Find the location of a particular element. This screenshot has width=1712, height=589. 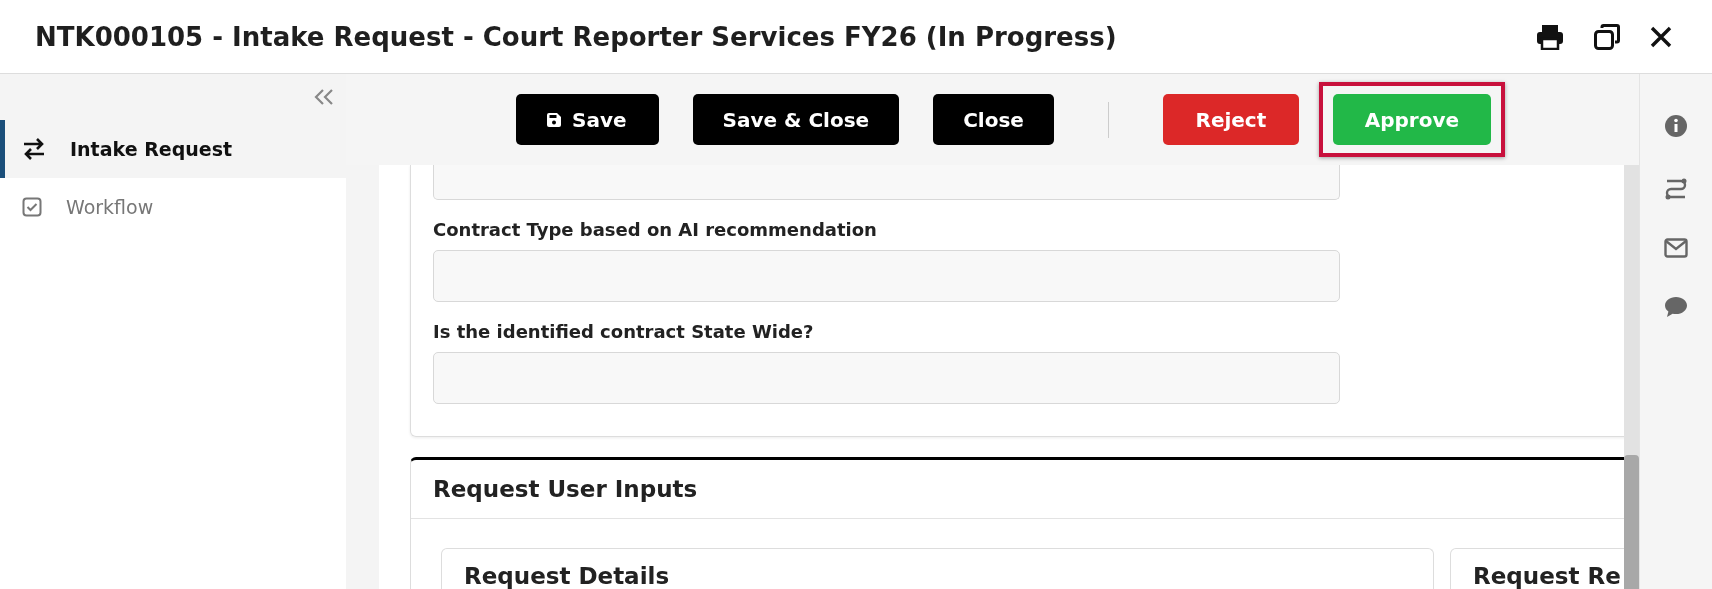

save-button: Save is located at coordinates (587, 119).